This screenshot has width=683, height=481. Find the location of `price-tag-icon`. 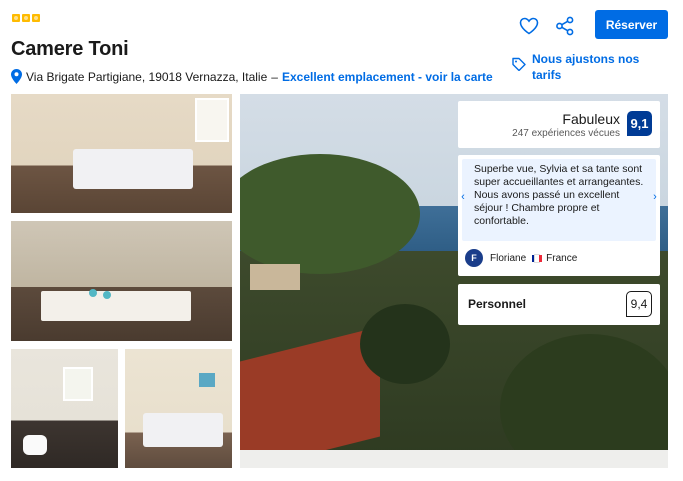

price-tag-icon is located at coordinates (519, 70).